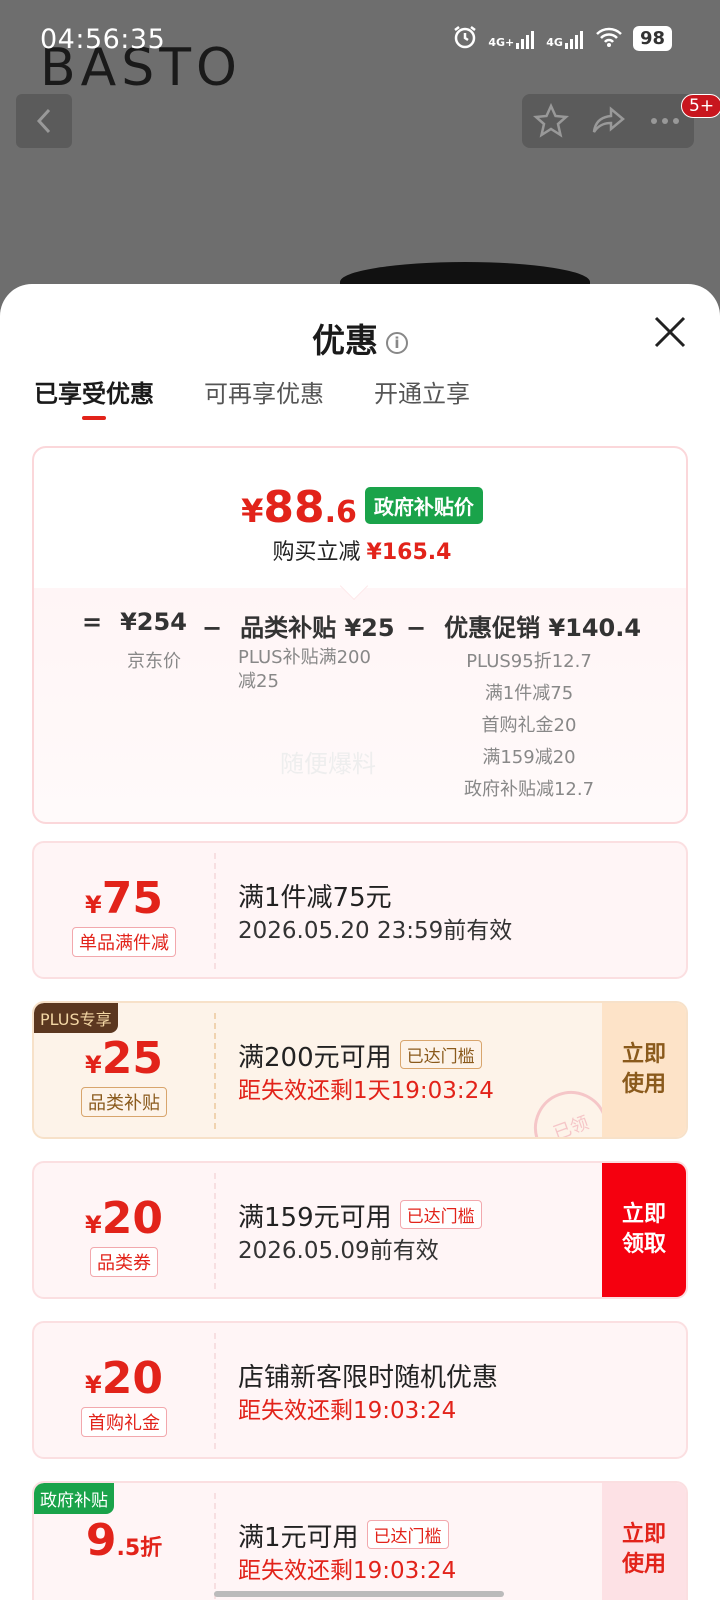 The width and height of the screenshot is (720, 1600). Describe the element at coordinates (212, 628) in the screenshot. I see `minus-sign-1: −` at that location.